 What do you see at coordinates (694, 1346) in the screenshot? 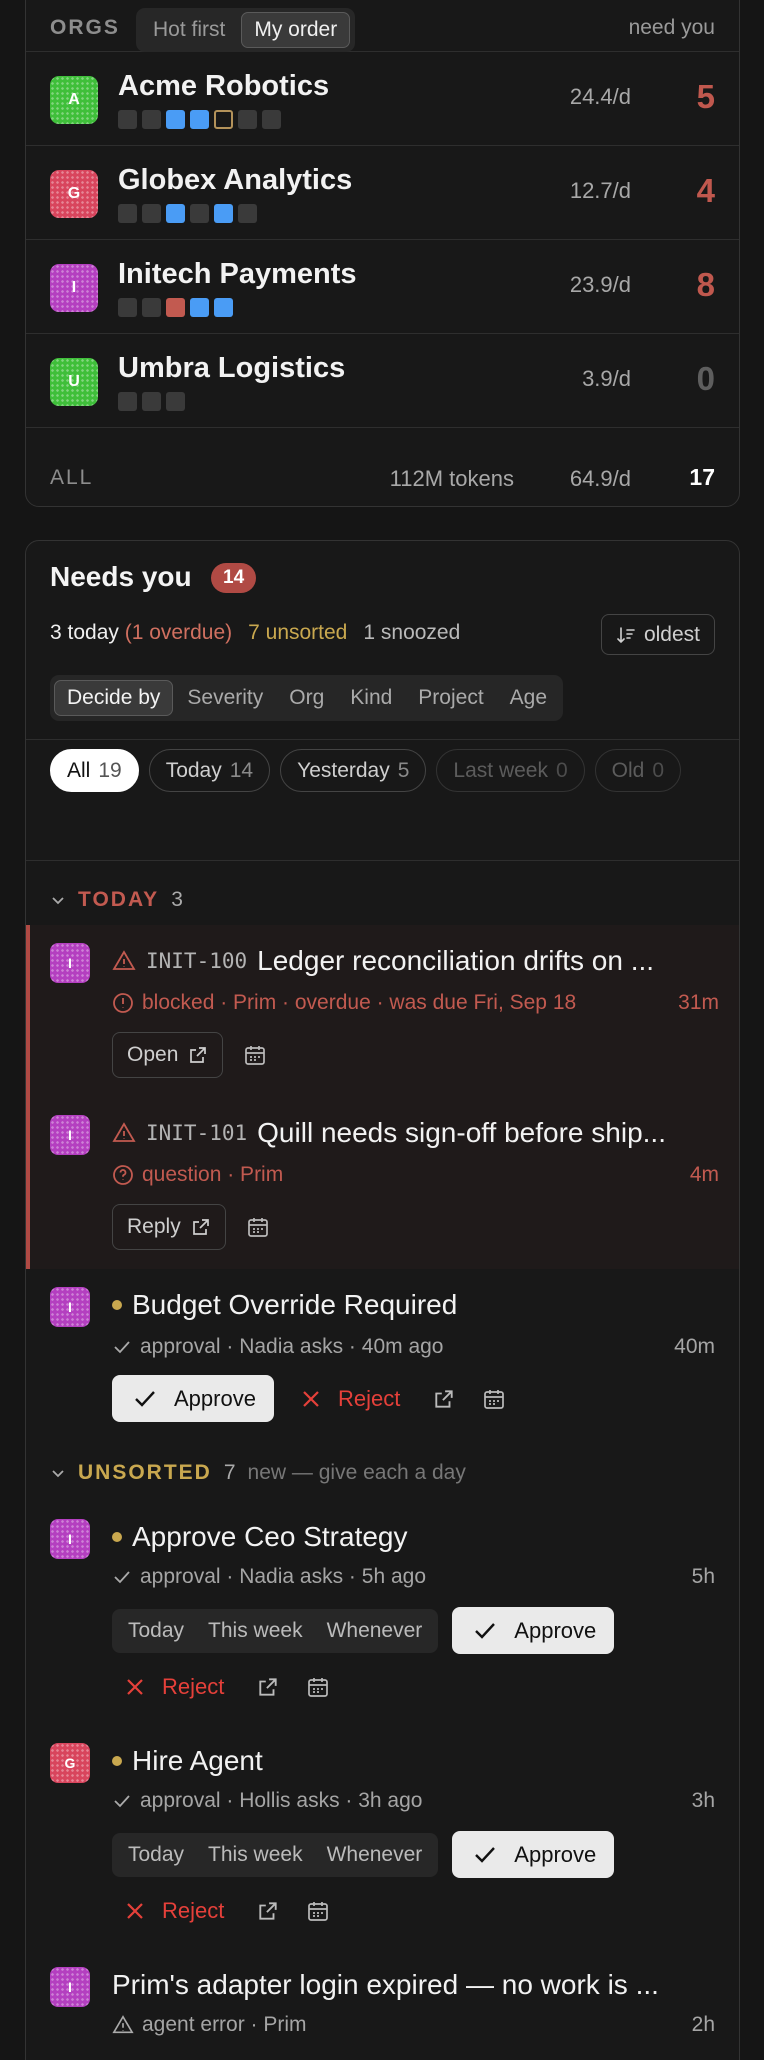
I see `item-age: 40m` at bounding box center [694, 1346].